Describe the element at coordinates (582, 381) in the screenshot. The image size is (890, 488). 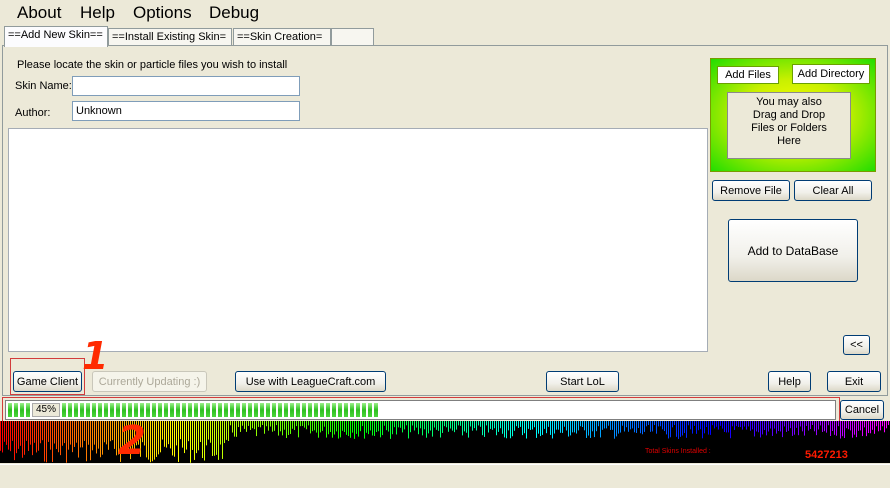
I see `start-lol-button: Start LoL` at that location.